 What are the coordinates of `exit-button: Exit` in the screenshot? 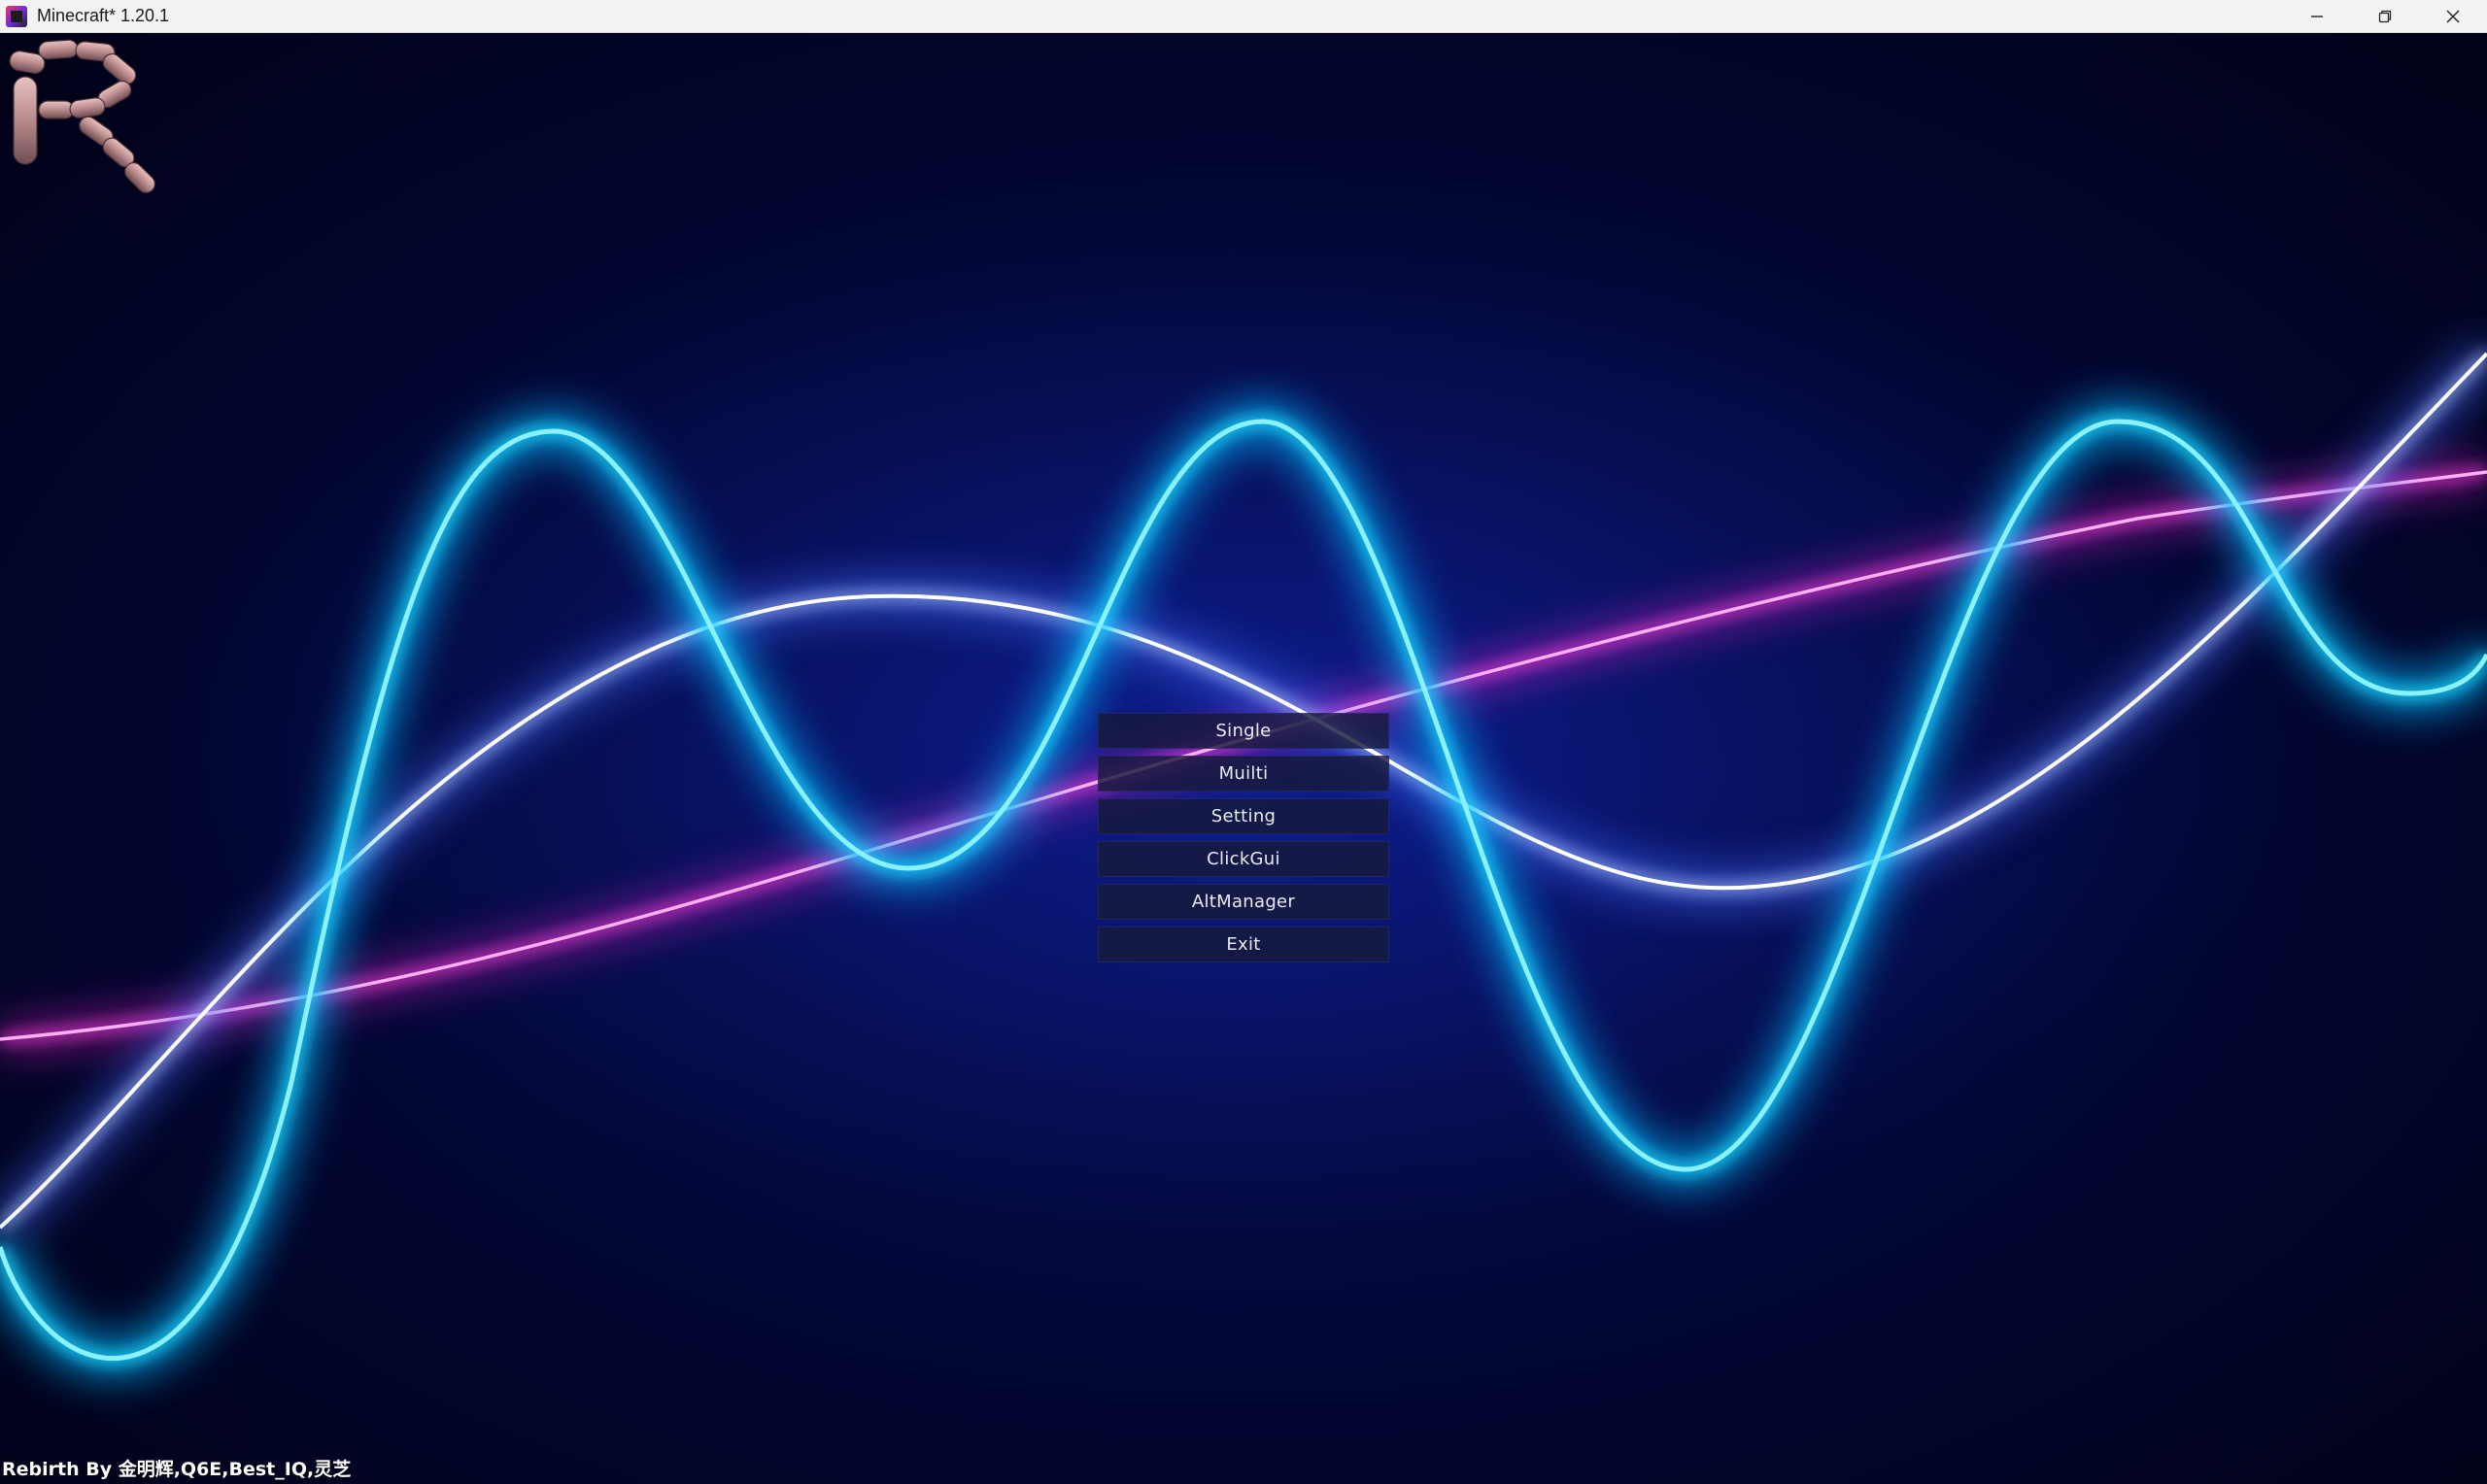 It's located at (1243, 944).